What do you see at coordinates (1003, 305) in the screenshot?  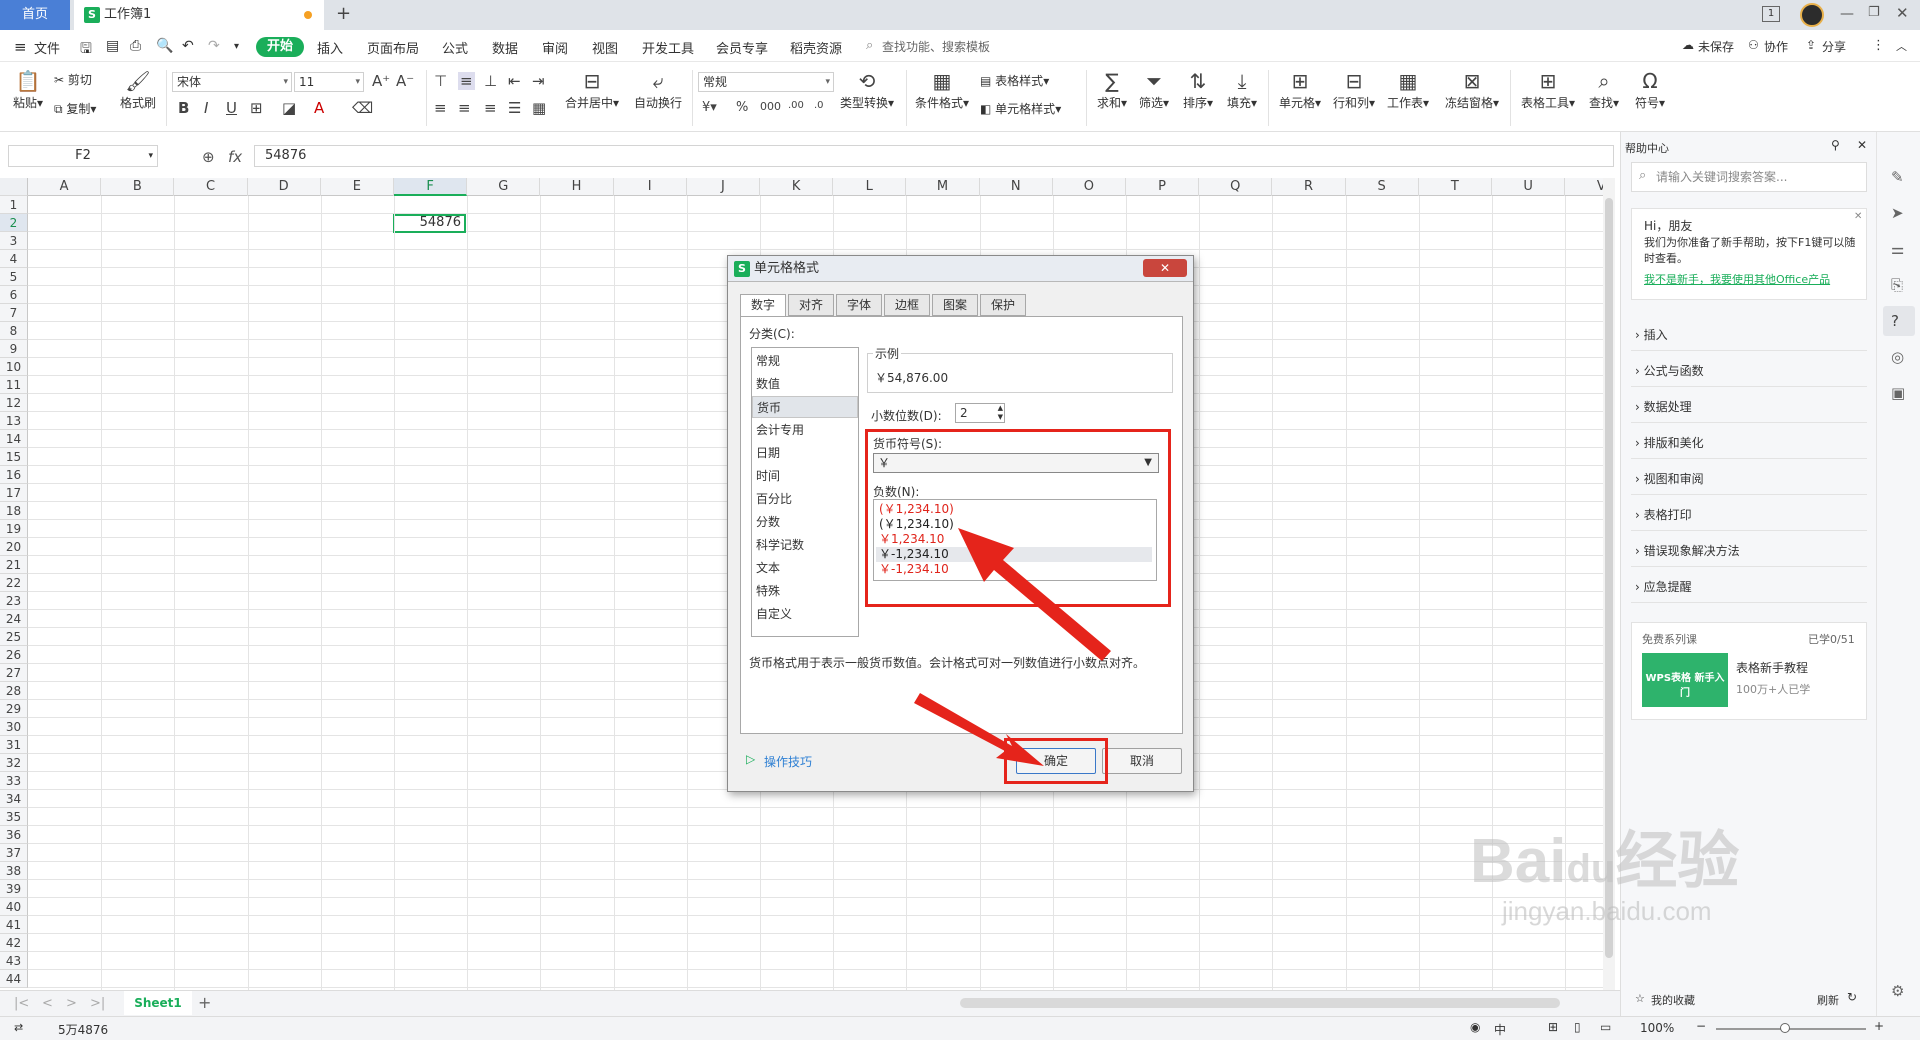 I see `tab-protection: 保护` at bounding box center [1003, 305].